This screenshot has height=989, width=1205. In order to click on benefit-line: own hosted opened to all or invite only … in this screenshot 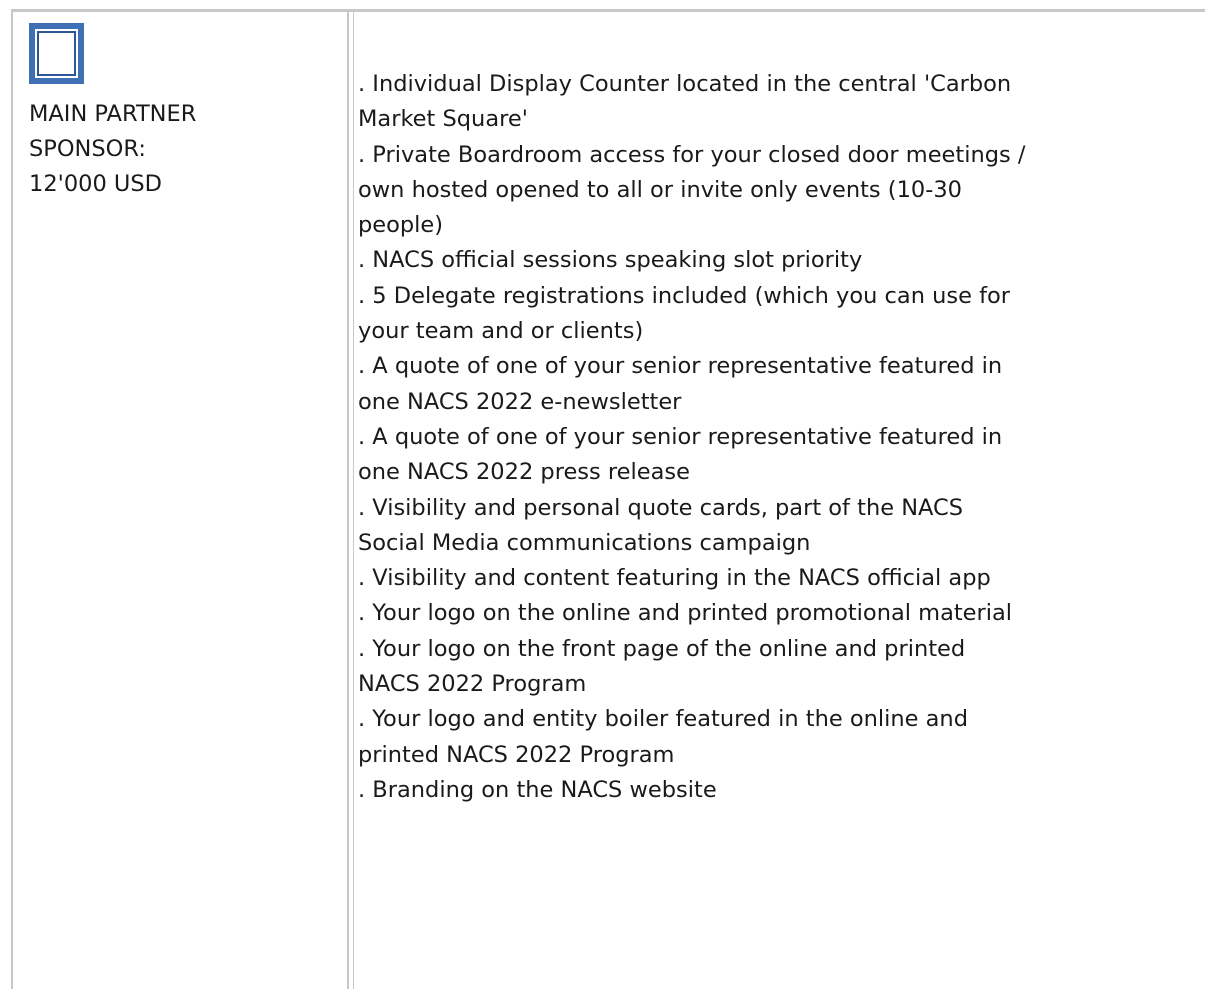, I will do `click(660, 189)`.